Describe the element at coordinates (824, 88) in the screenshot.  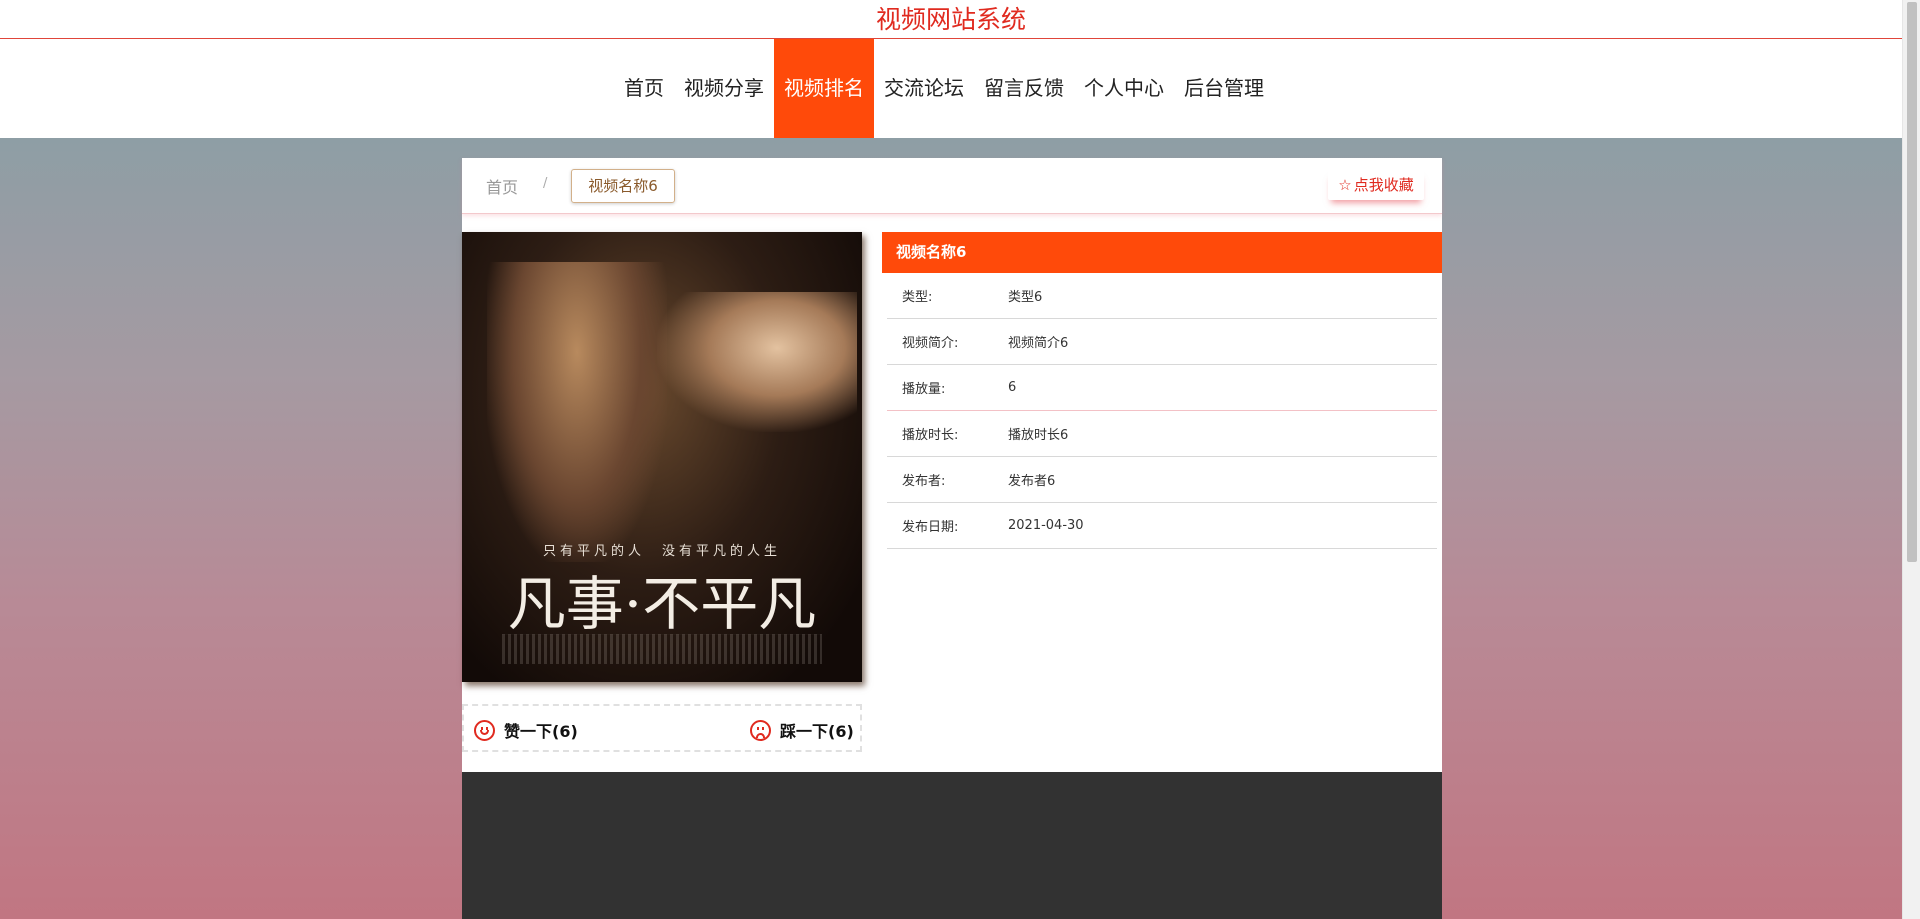
I see `nav-item-video-ranking: 视频排名` at that location.